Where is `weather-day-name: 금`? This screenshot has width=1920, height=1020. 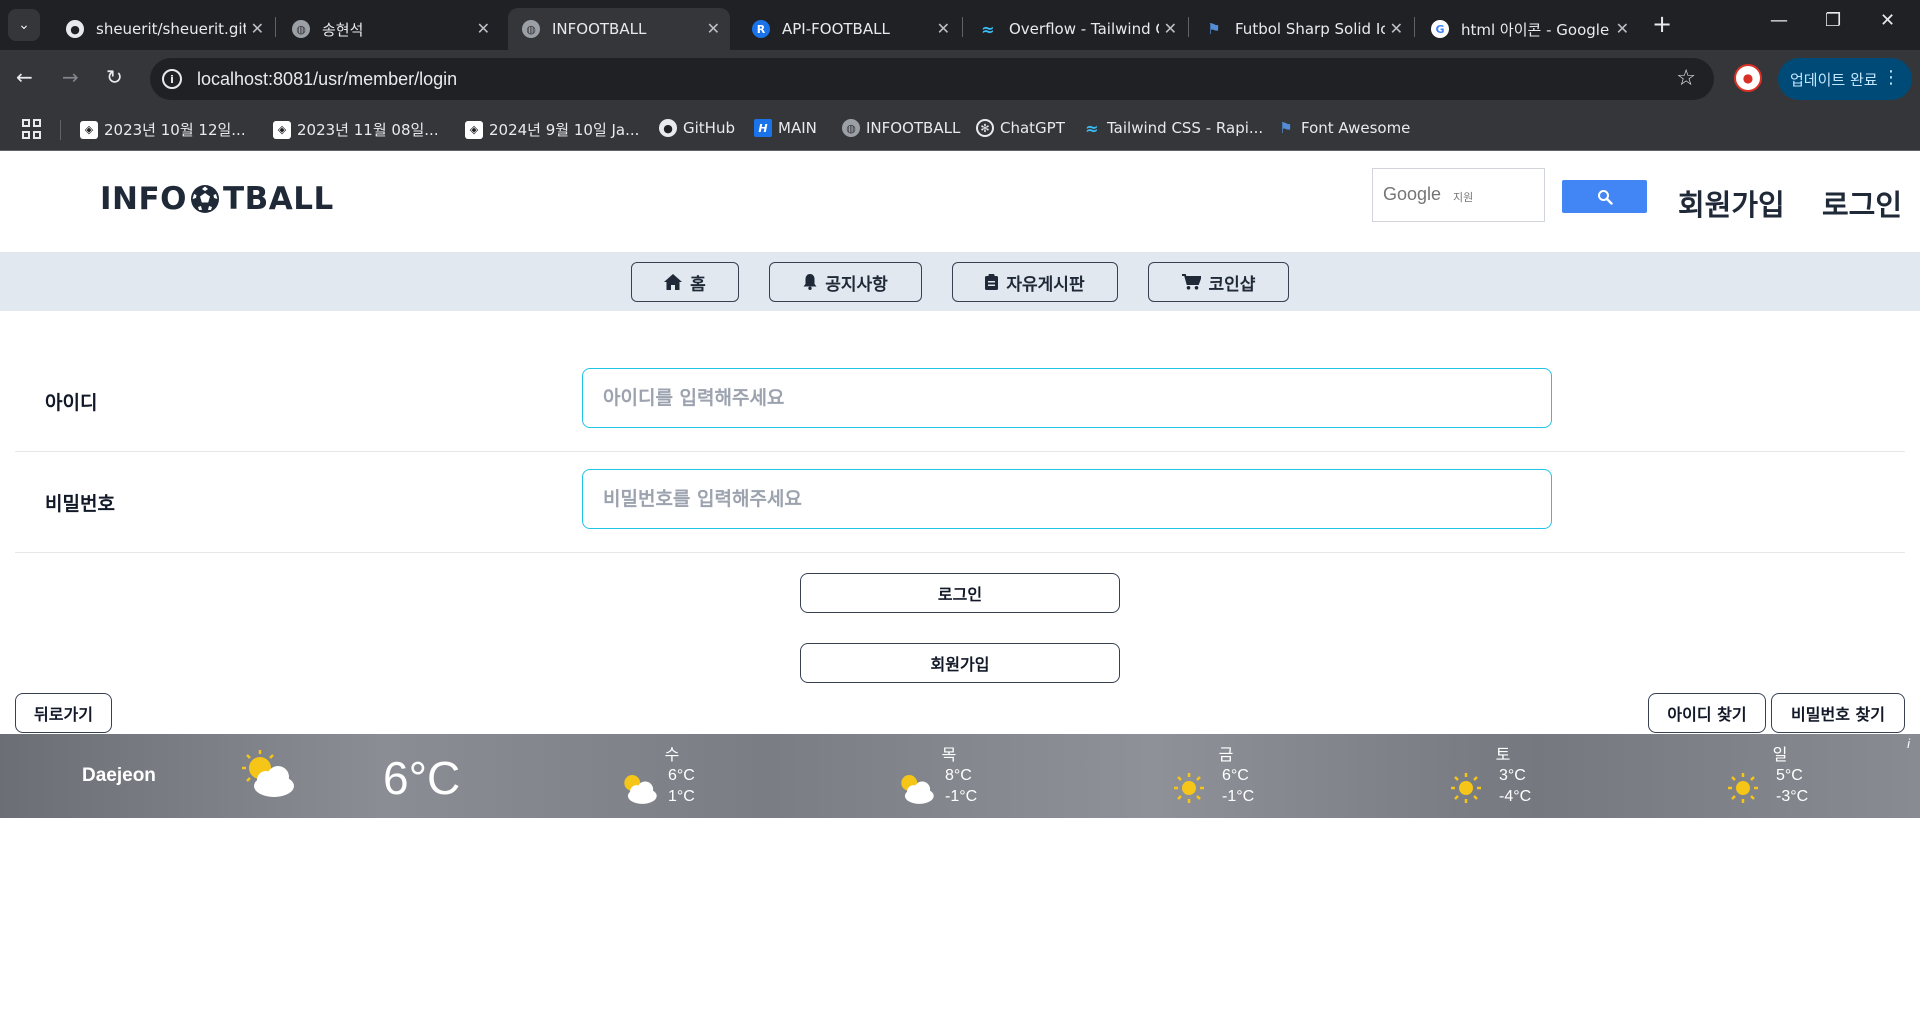 weather-day-name: 금 is located at coordinates (1226, 755).